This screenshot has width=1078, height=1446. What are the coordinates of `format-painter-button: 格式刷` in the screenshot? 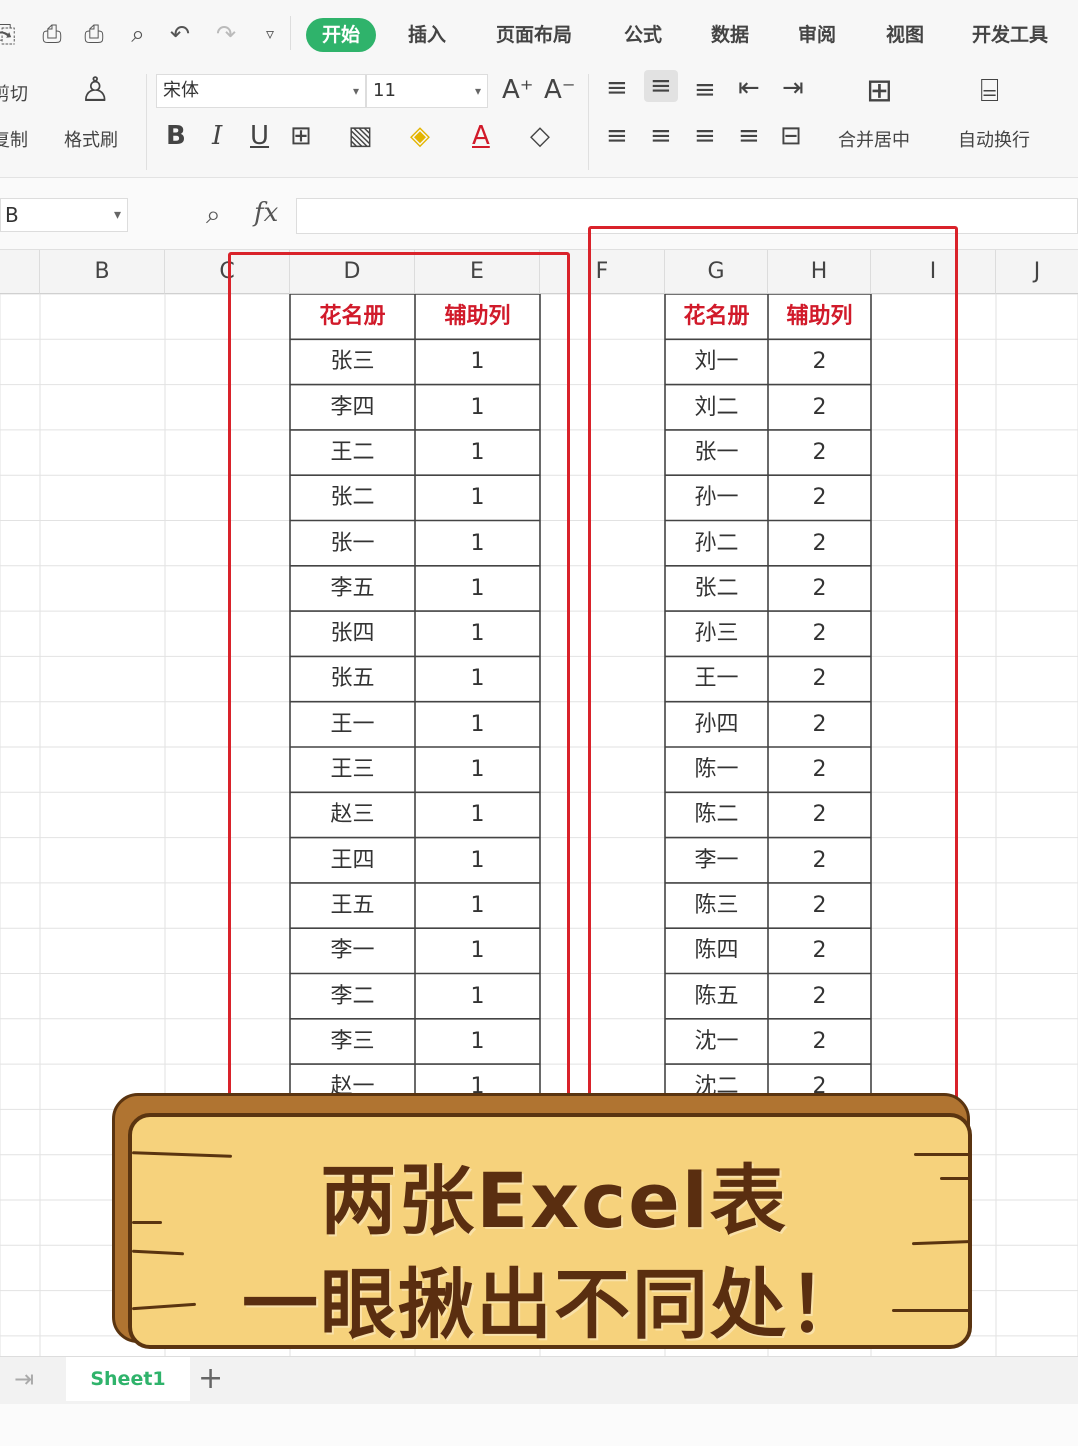 It's located at (91, 139).